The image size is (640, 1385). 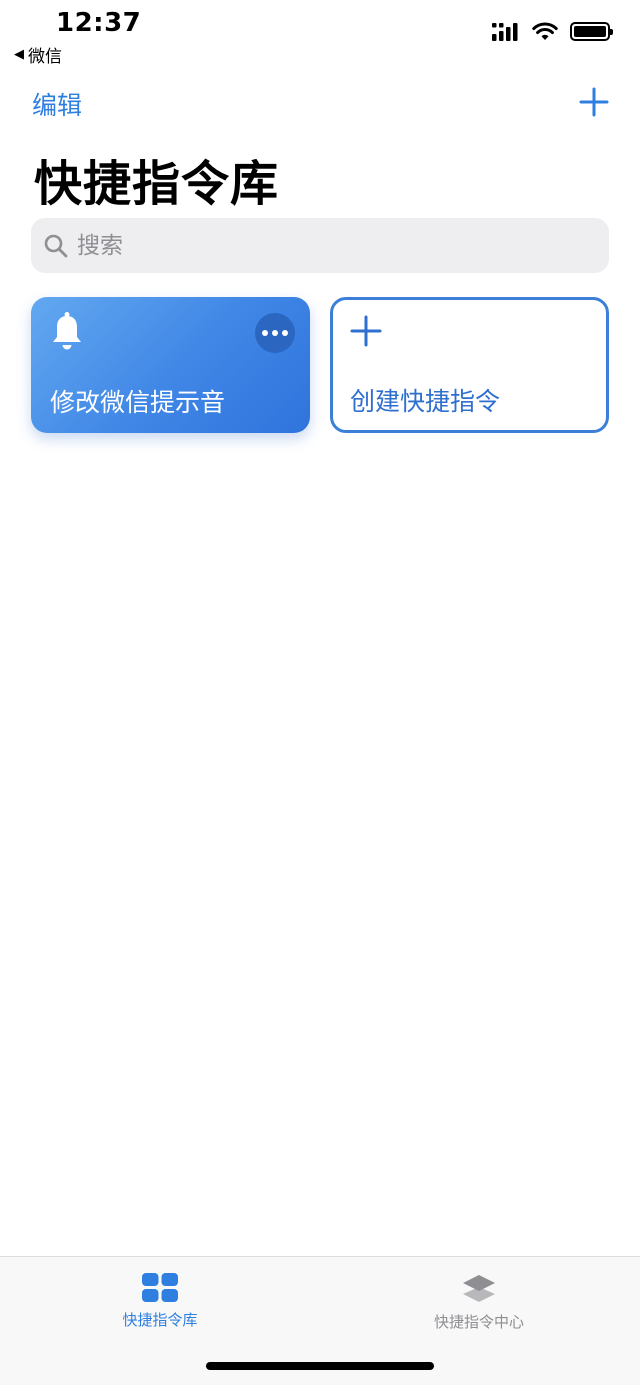 I want to click on plus-icon, so click(x=366, y=331).